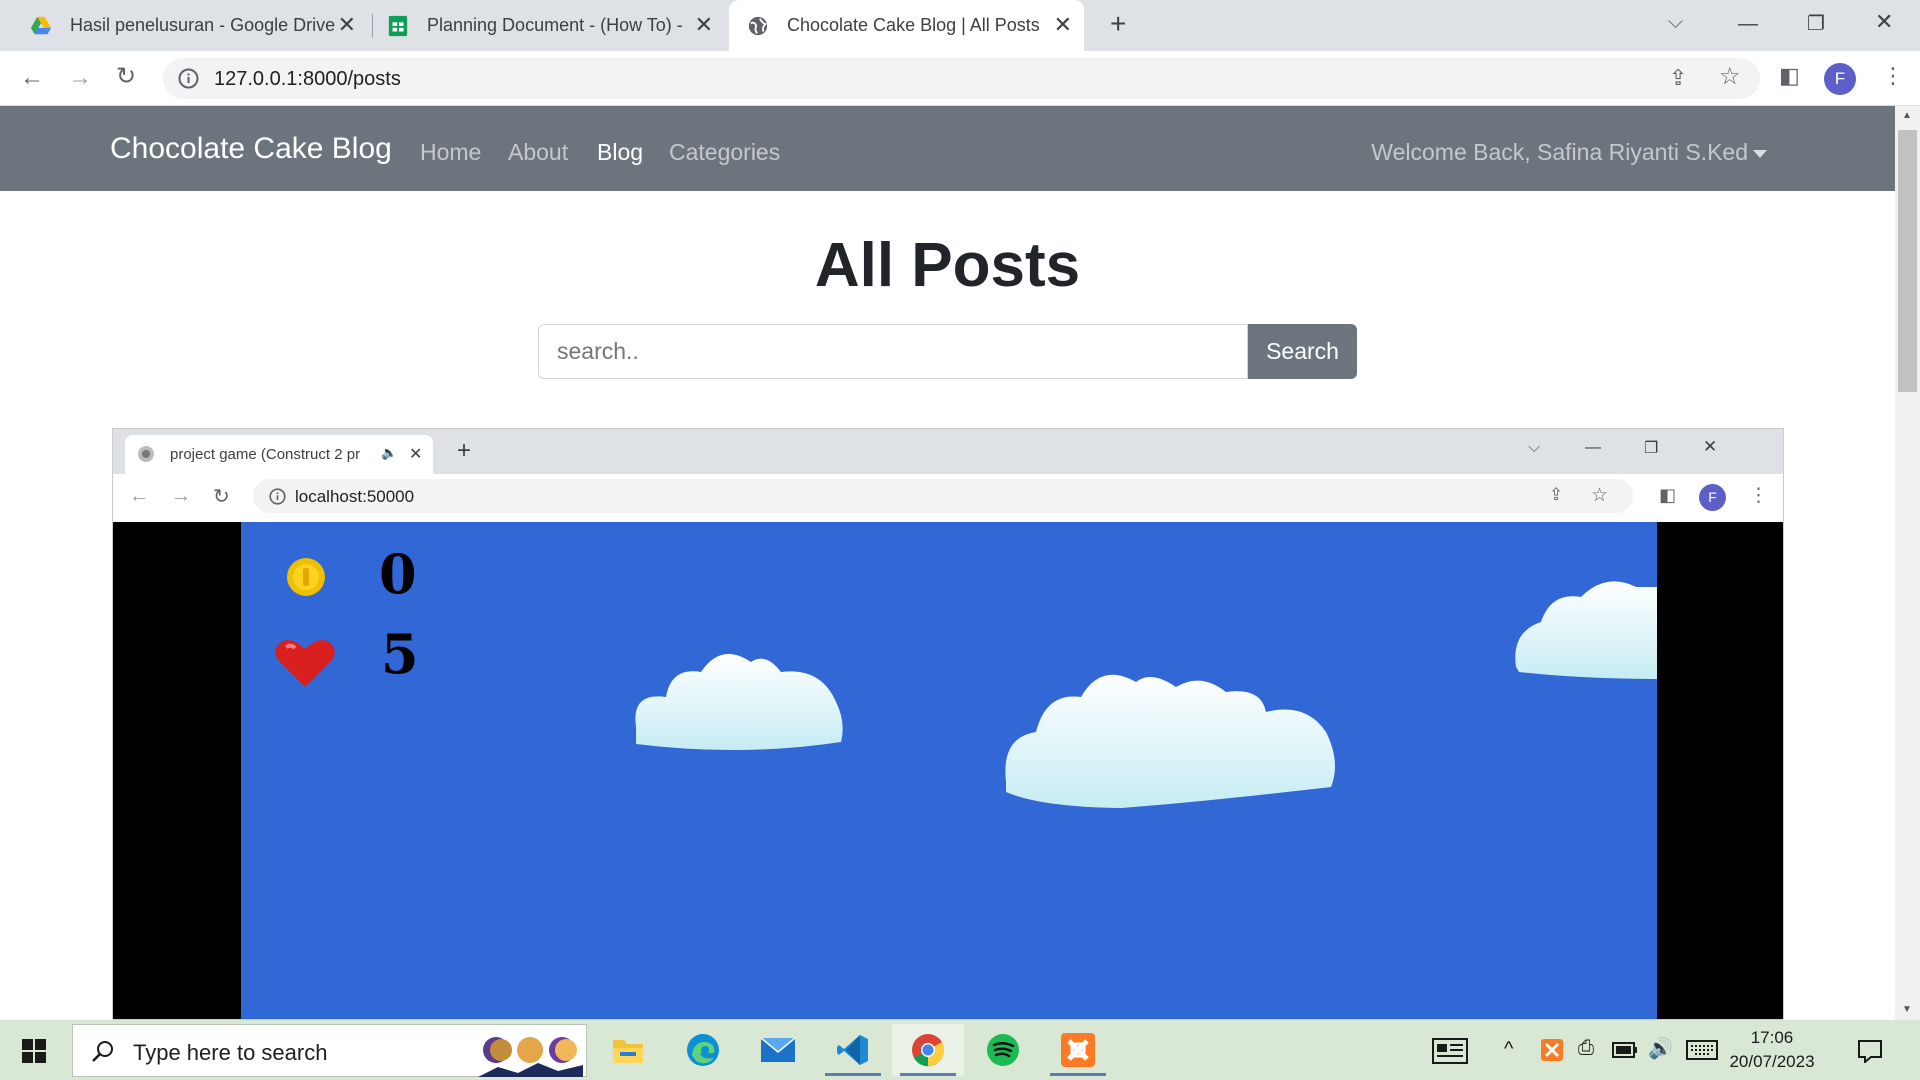 The image size is (1920, 1080). Describe the element at coordinates (703, 1050) in the screenshot. I see `edge-icon` at that location.